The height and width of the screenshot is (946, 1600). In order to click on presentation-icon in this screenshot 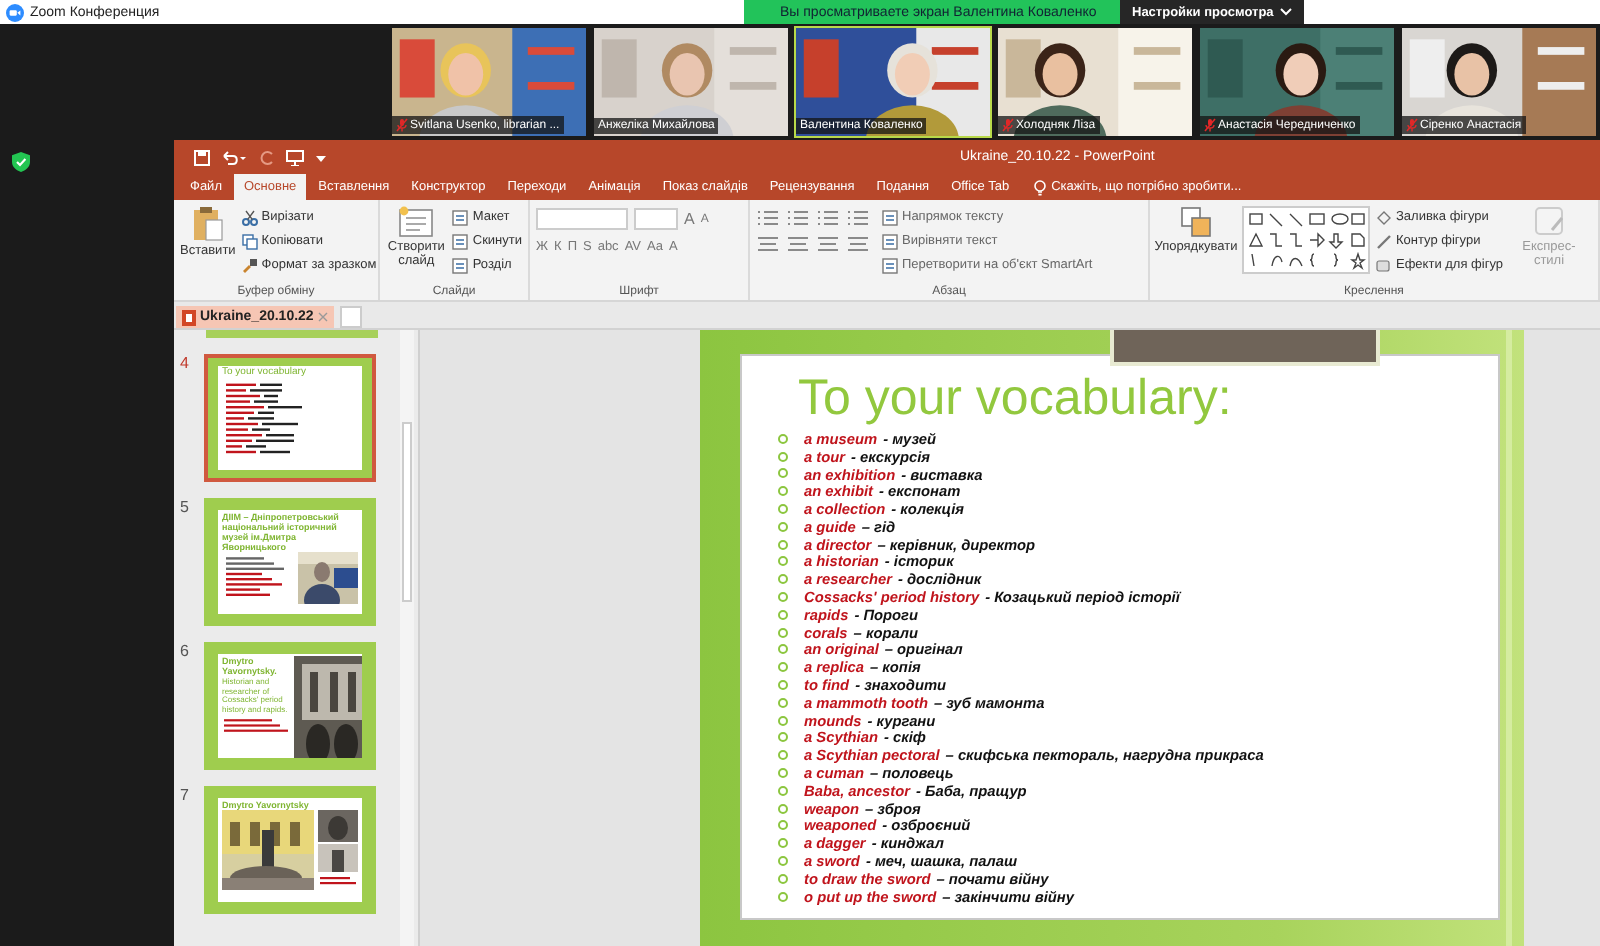, I will do `click(295, 157)`.